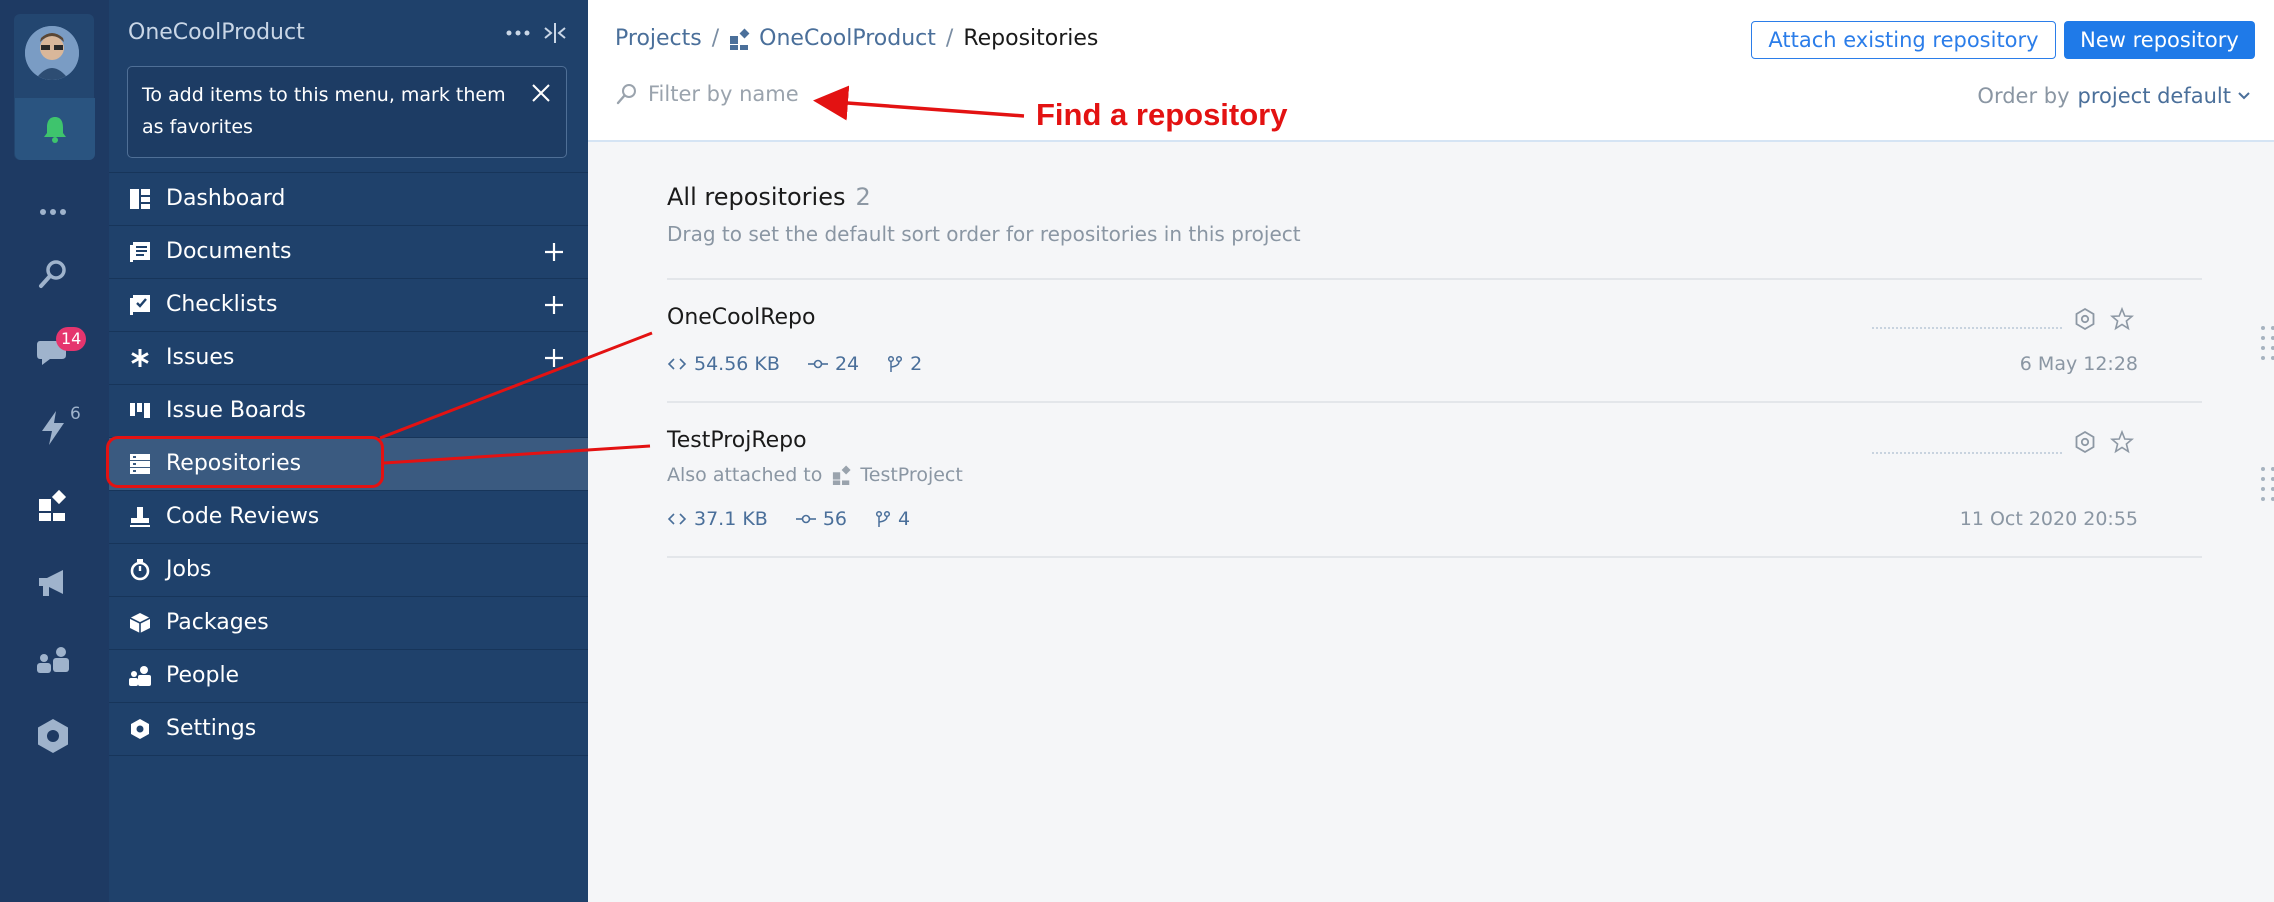 This screenshot has width=2274, height=902. I want to click on sidebar-item-checklists: Checklists, so click(348, 304).